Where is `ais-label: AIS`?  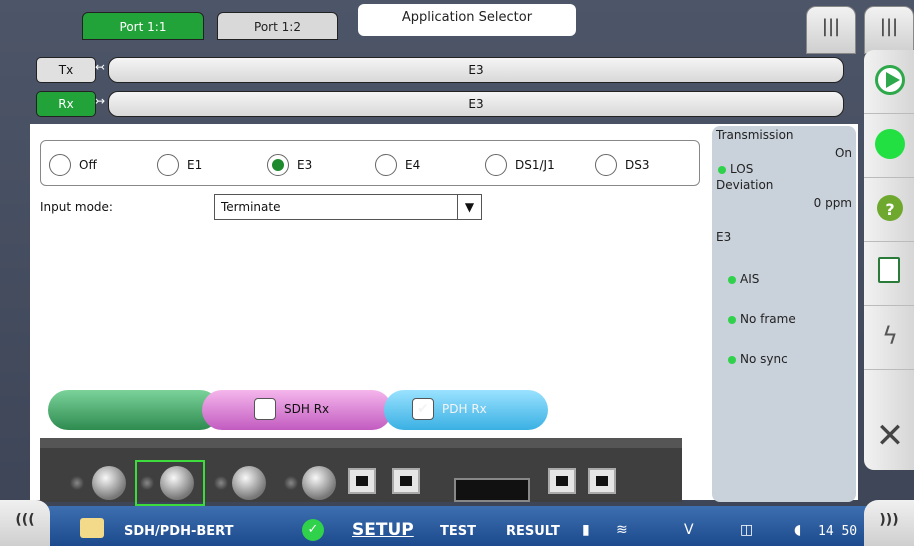 ais-label: AIS is located at coordinates (750, 279).